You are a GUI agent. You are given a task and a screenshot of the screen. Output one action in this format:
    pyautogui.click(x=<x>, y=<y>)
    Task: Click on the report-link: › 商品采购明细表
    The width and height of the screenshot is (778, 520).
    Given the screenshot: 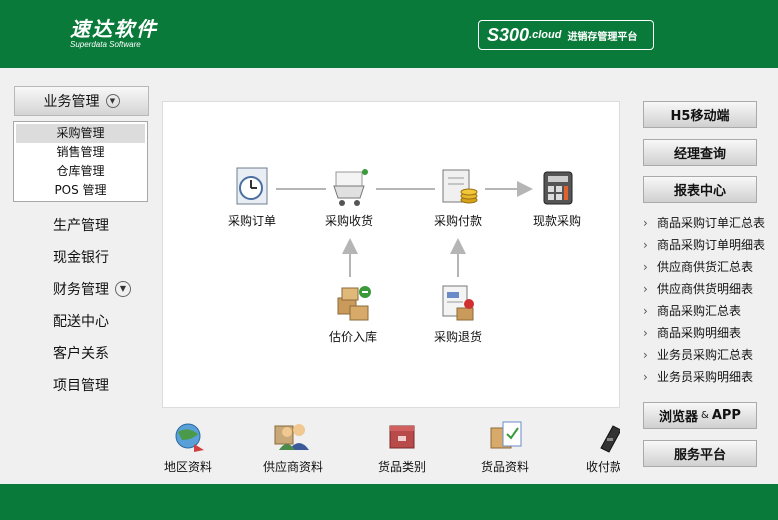 What is the action you would take?
    pyautogui.click(x=710, y=333)
    